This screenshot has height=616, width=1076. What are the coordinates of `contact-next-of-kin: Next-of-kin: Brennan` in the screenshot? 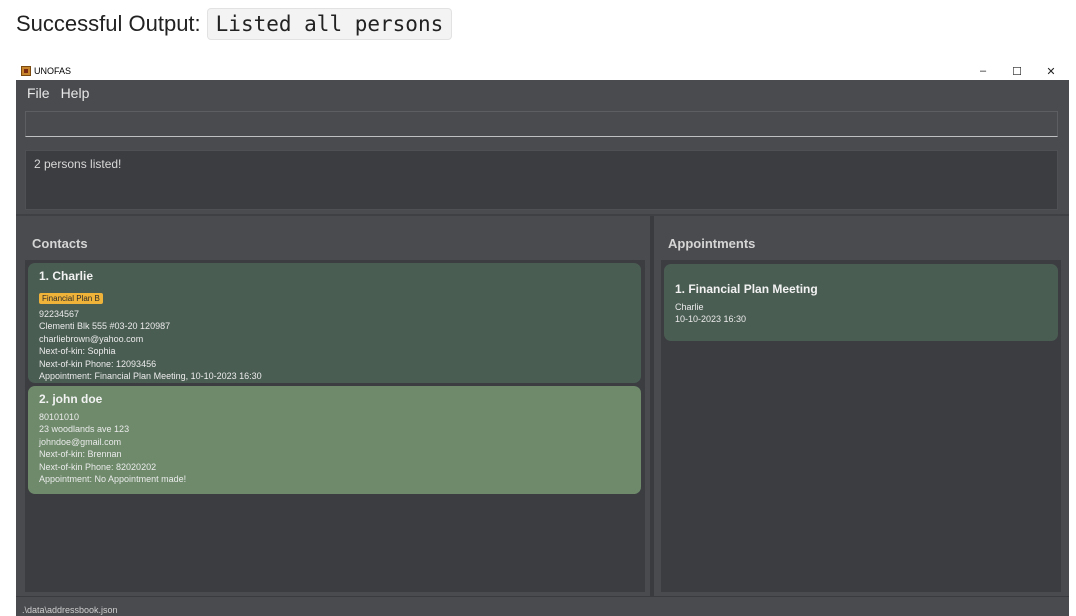 It's located at (80, 454).